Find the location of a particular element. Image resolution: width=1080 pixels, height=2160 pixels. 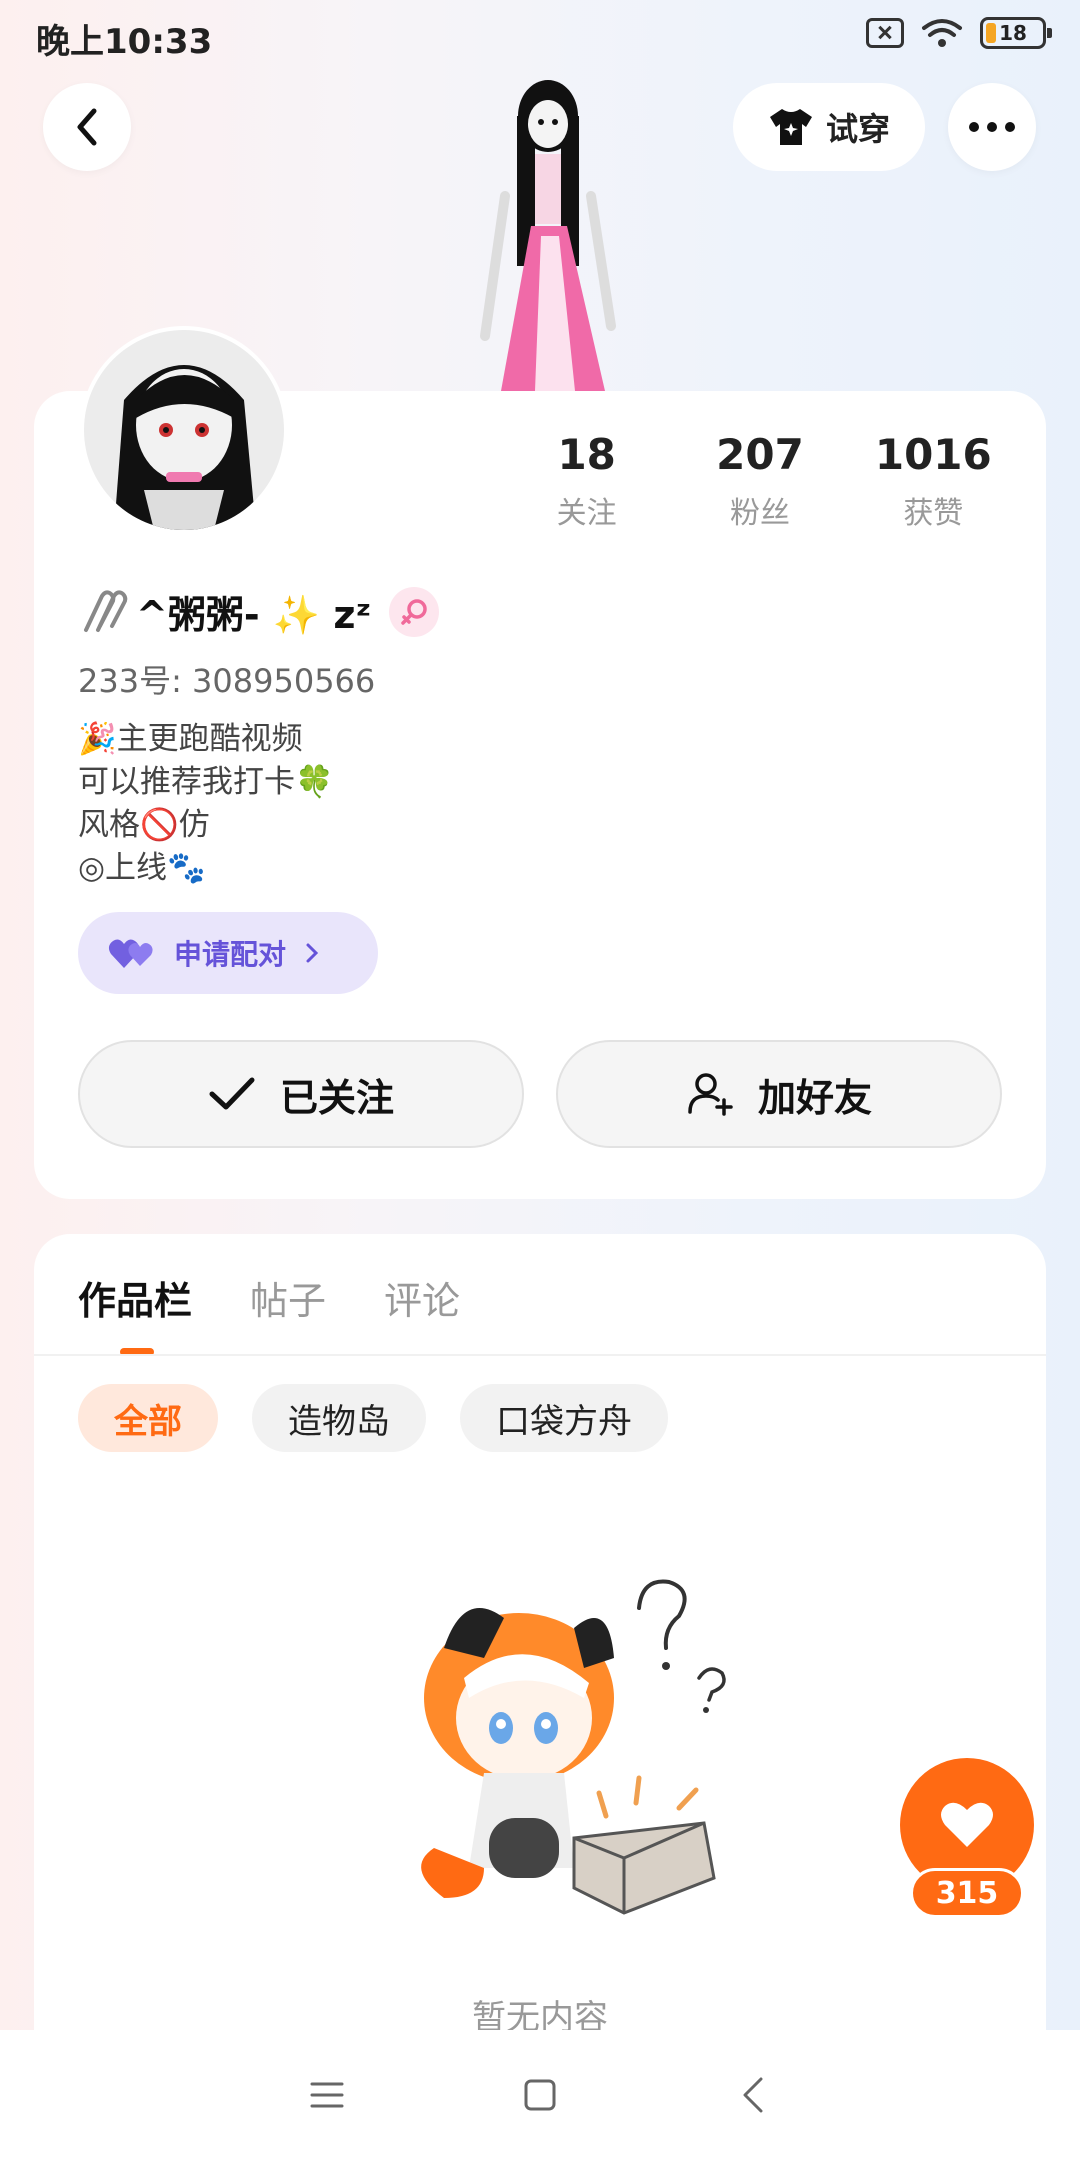

chip-pocket-ark: 口袋方舟 is located at coordinates (564, 1418).